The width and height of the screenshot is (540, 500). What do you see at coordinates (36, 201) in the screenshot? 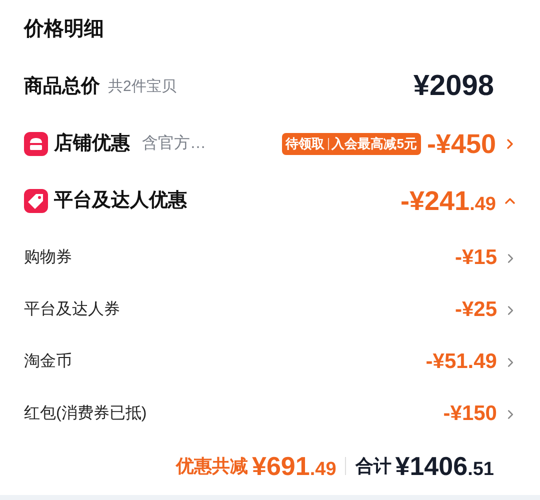
I see `tag-icon` at bounding box center [36, 201].